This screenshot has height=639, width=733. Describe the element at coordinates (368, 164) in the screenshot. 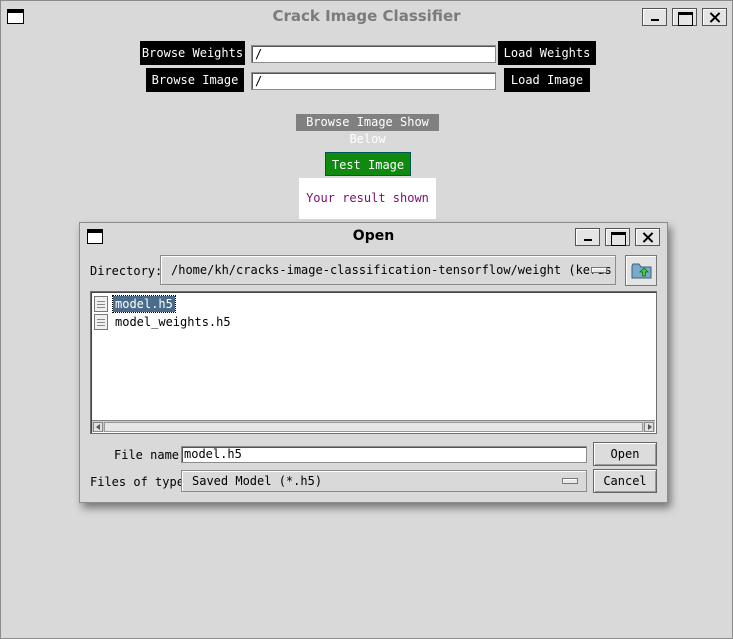

I see `test-image-button: Test Image` at that location.